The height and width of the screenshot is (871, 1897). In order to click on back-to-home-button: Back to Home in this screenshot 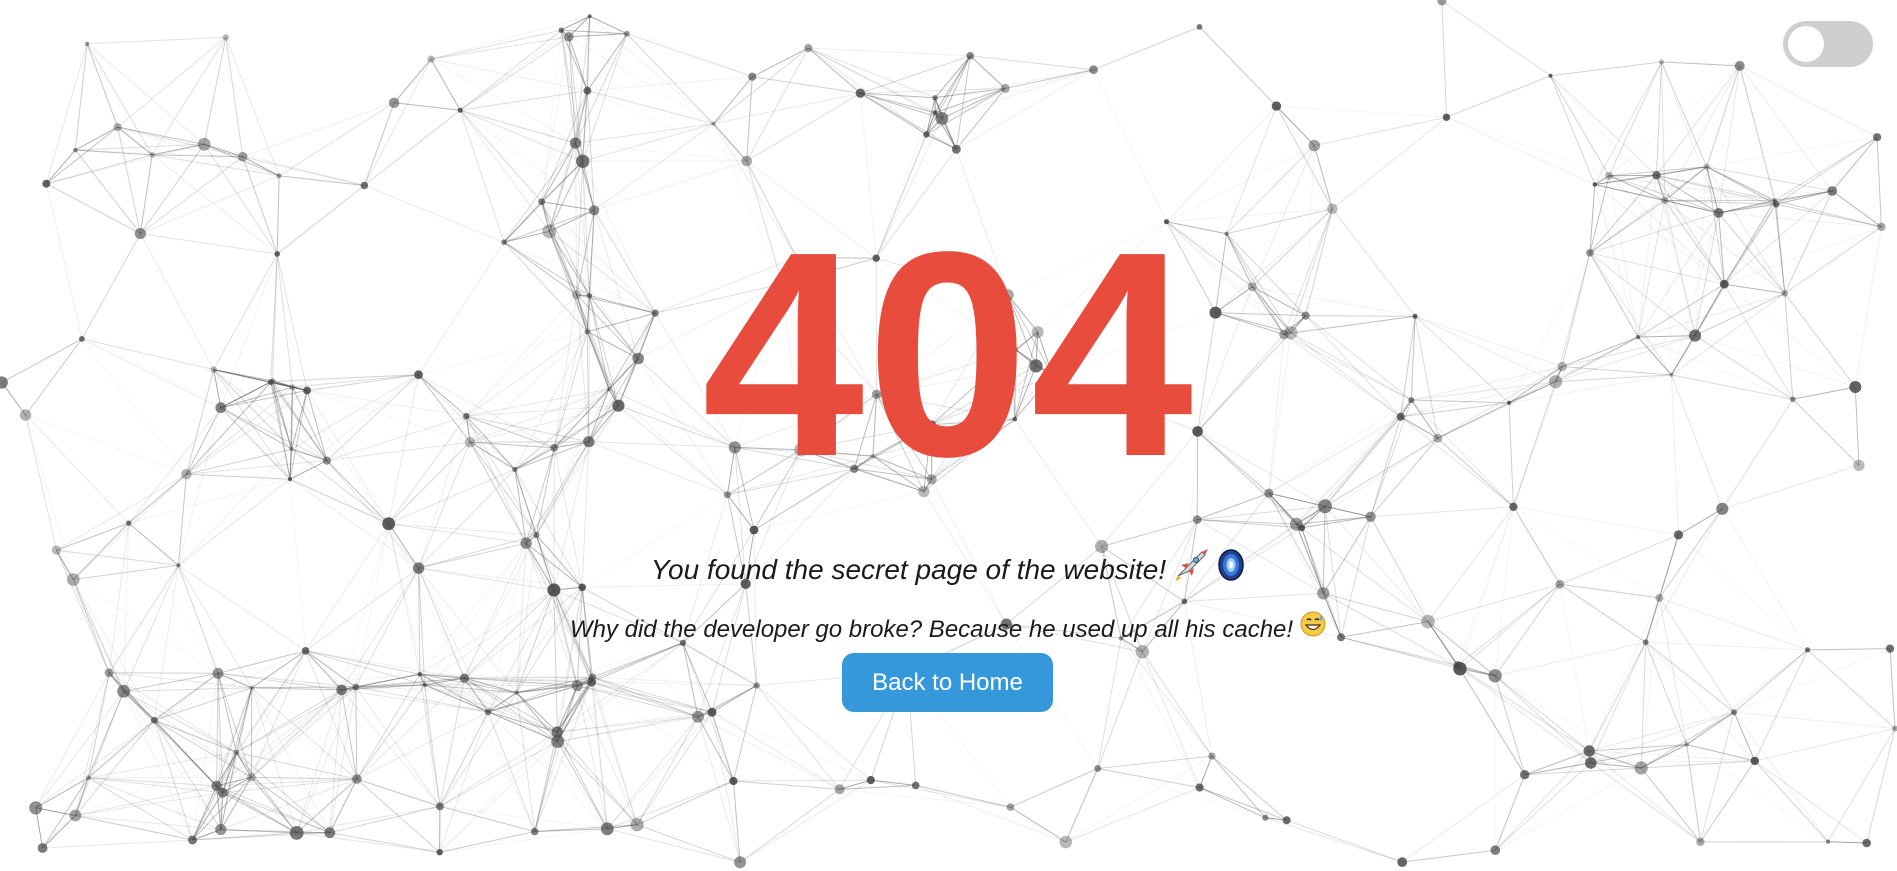, I will do `click(947, 682)`.